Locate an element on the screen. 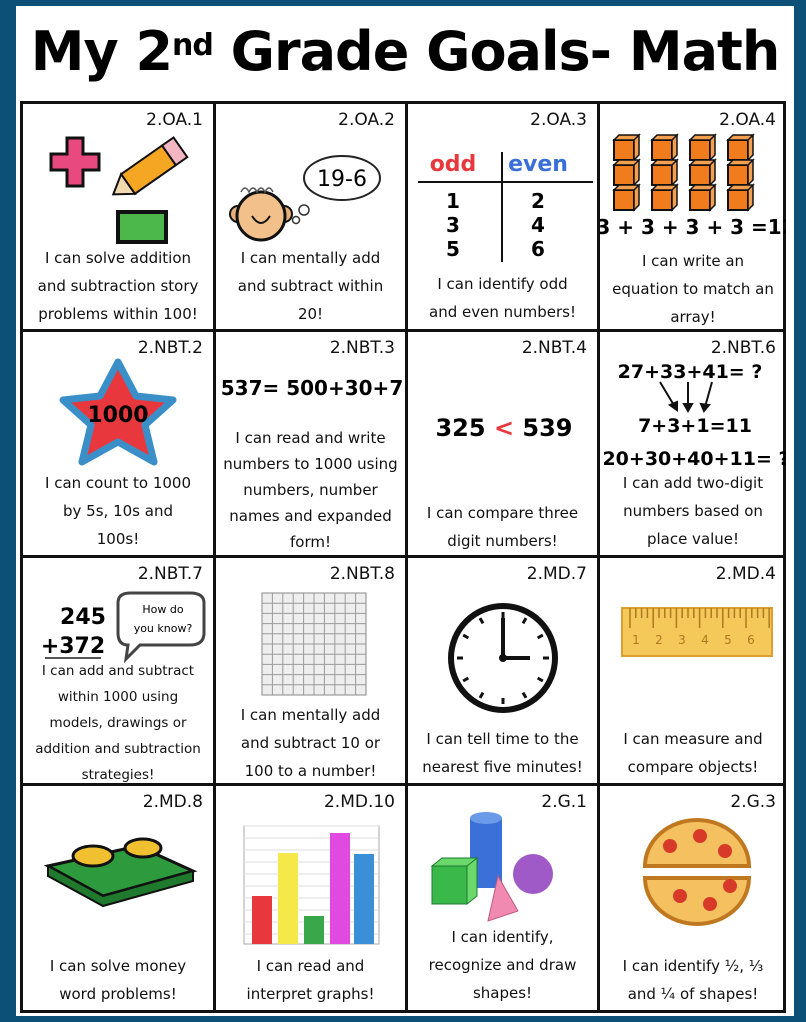 Image resolution: width=806 pixels, height=1022 pixels. standard-code: 2.MD.10 is located at coordinates (359, 802).